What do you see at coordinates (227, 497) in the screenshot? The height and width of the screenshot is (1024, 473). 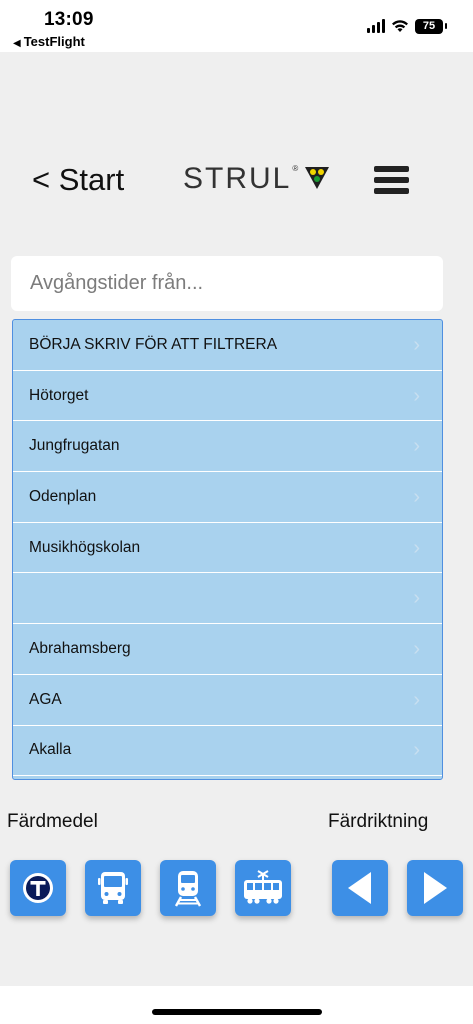 I see `list-item: Odenplan ›` at bounding box center [227, 497].